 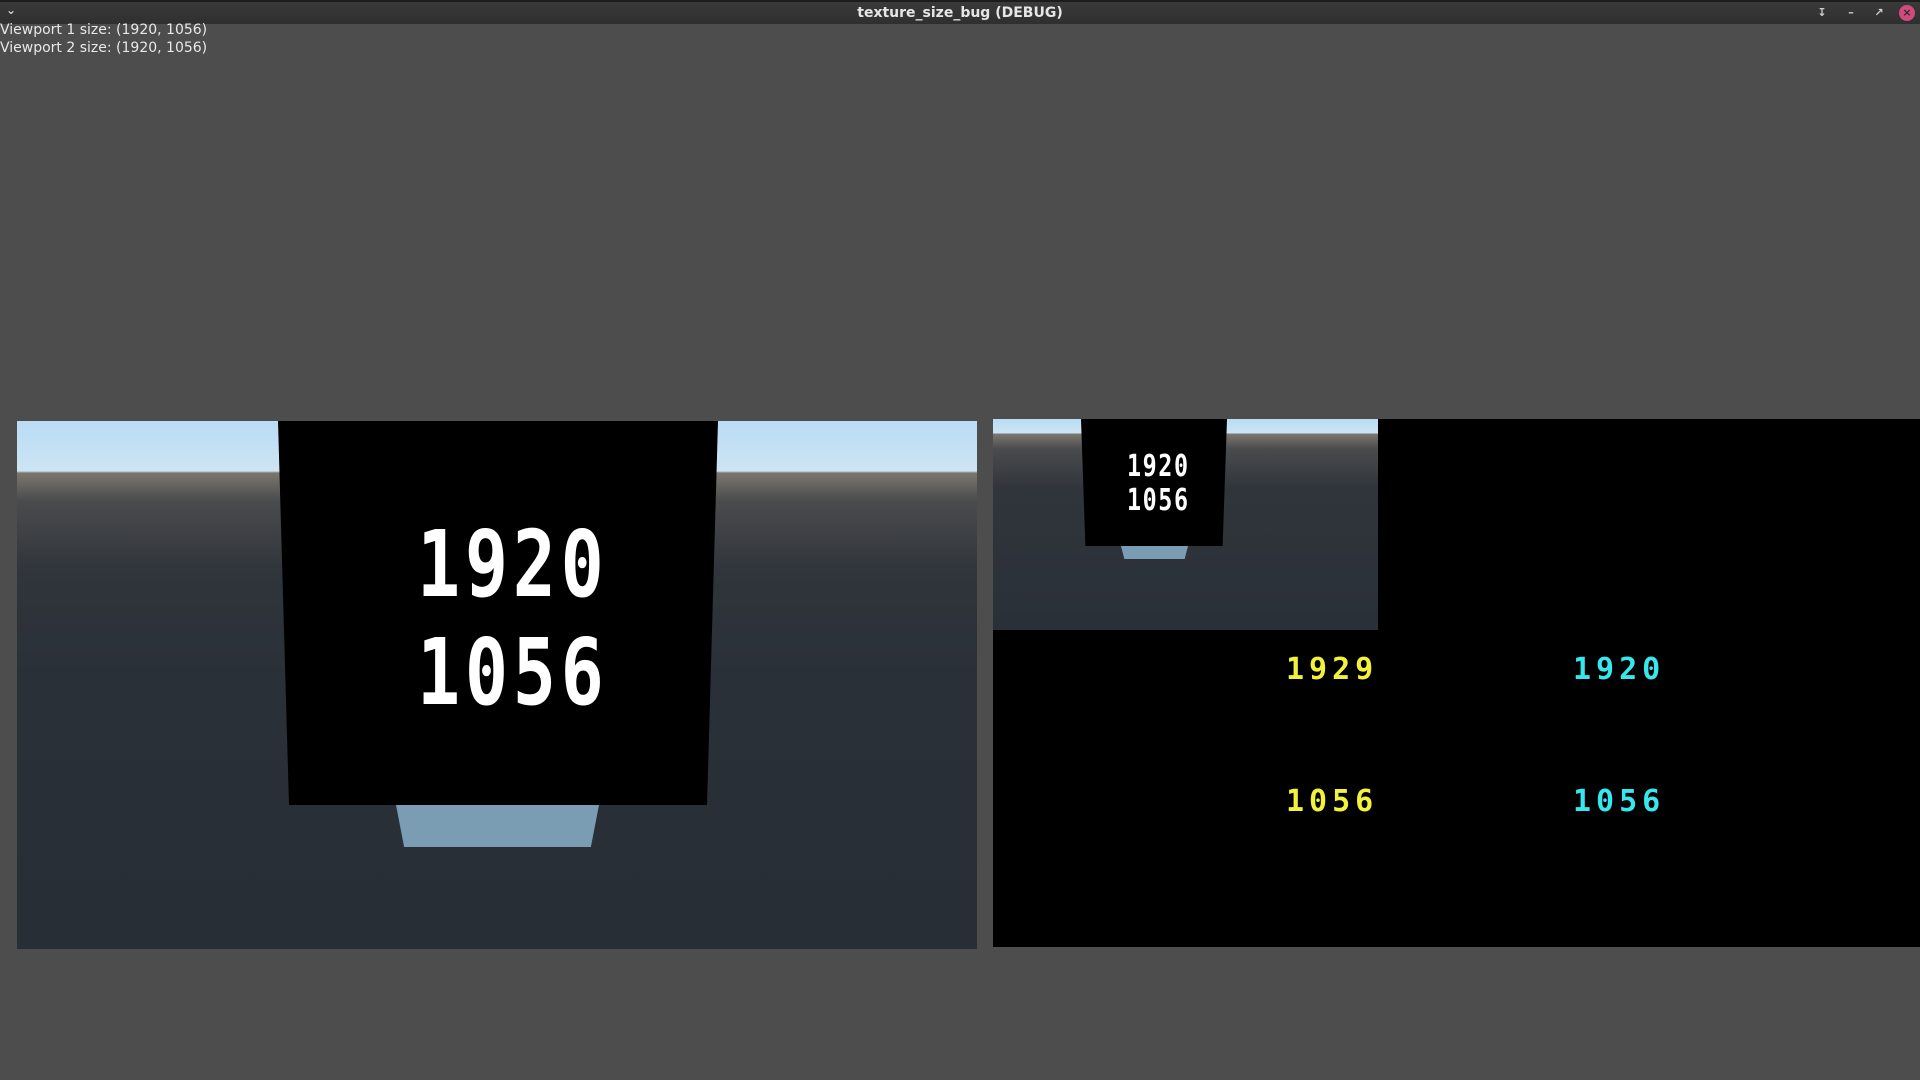 I want to click on viewport2-panel-height-text: 1056, so click(x=1158, y=500).